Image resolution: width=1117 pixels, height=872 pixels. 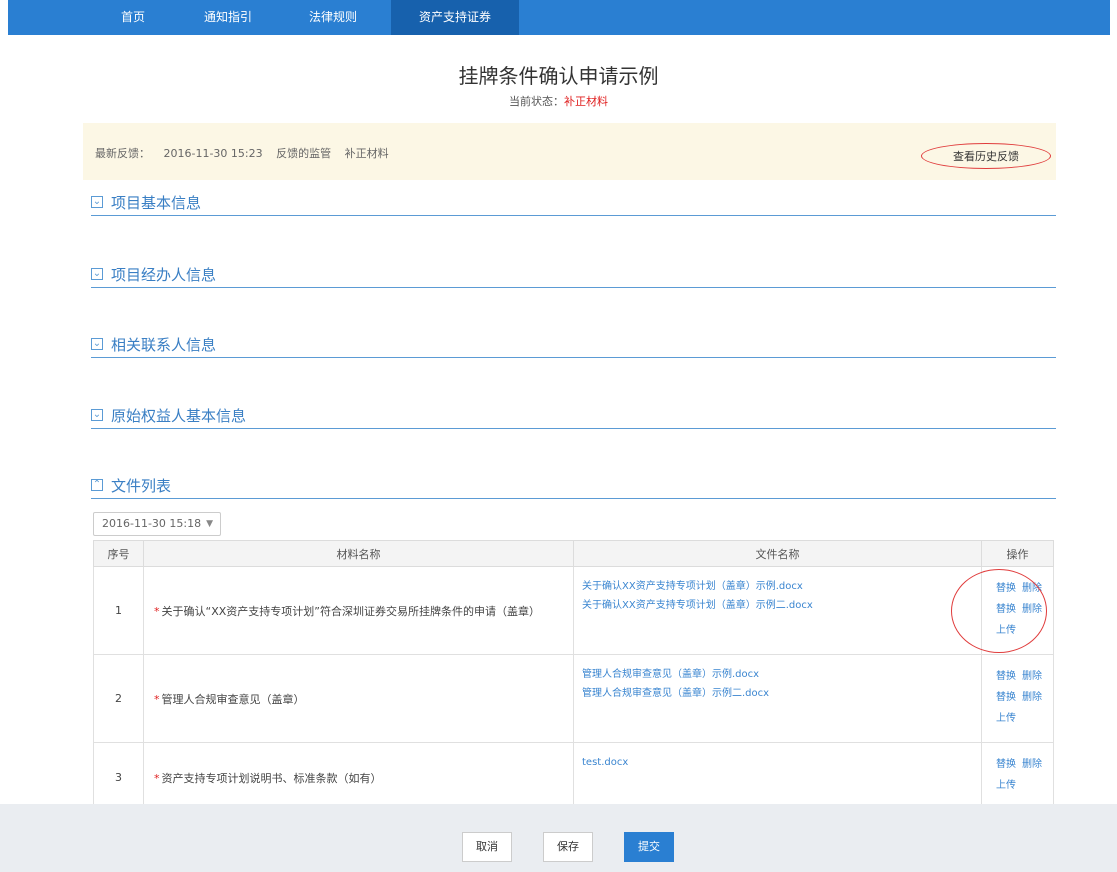 I want to click on file-link: 关于确认XX资产支持专项计划（盖章）示例.docx, so click(x=781, y=586).